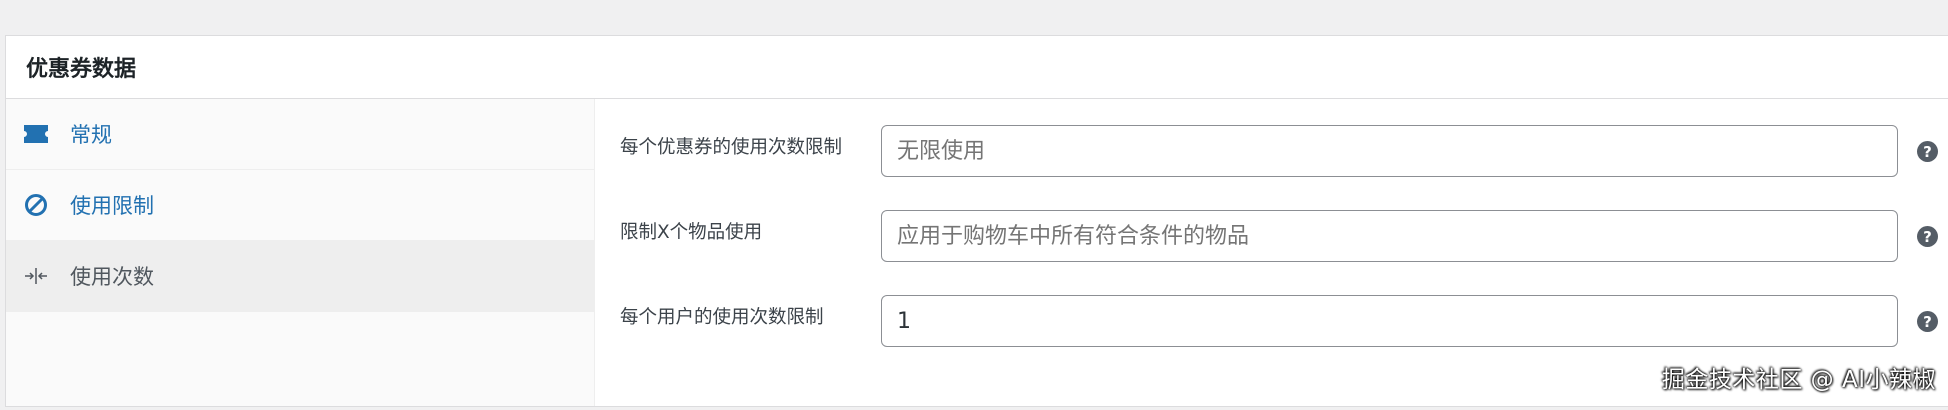 The width and height of the screenshot is (1948, 410). What do you see at coordinates (91, 135) in the screenshot?
I see `tab-general-label: 常规` at bounding box center [91, 135].